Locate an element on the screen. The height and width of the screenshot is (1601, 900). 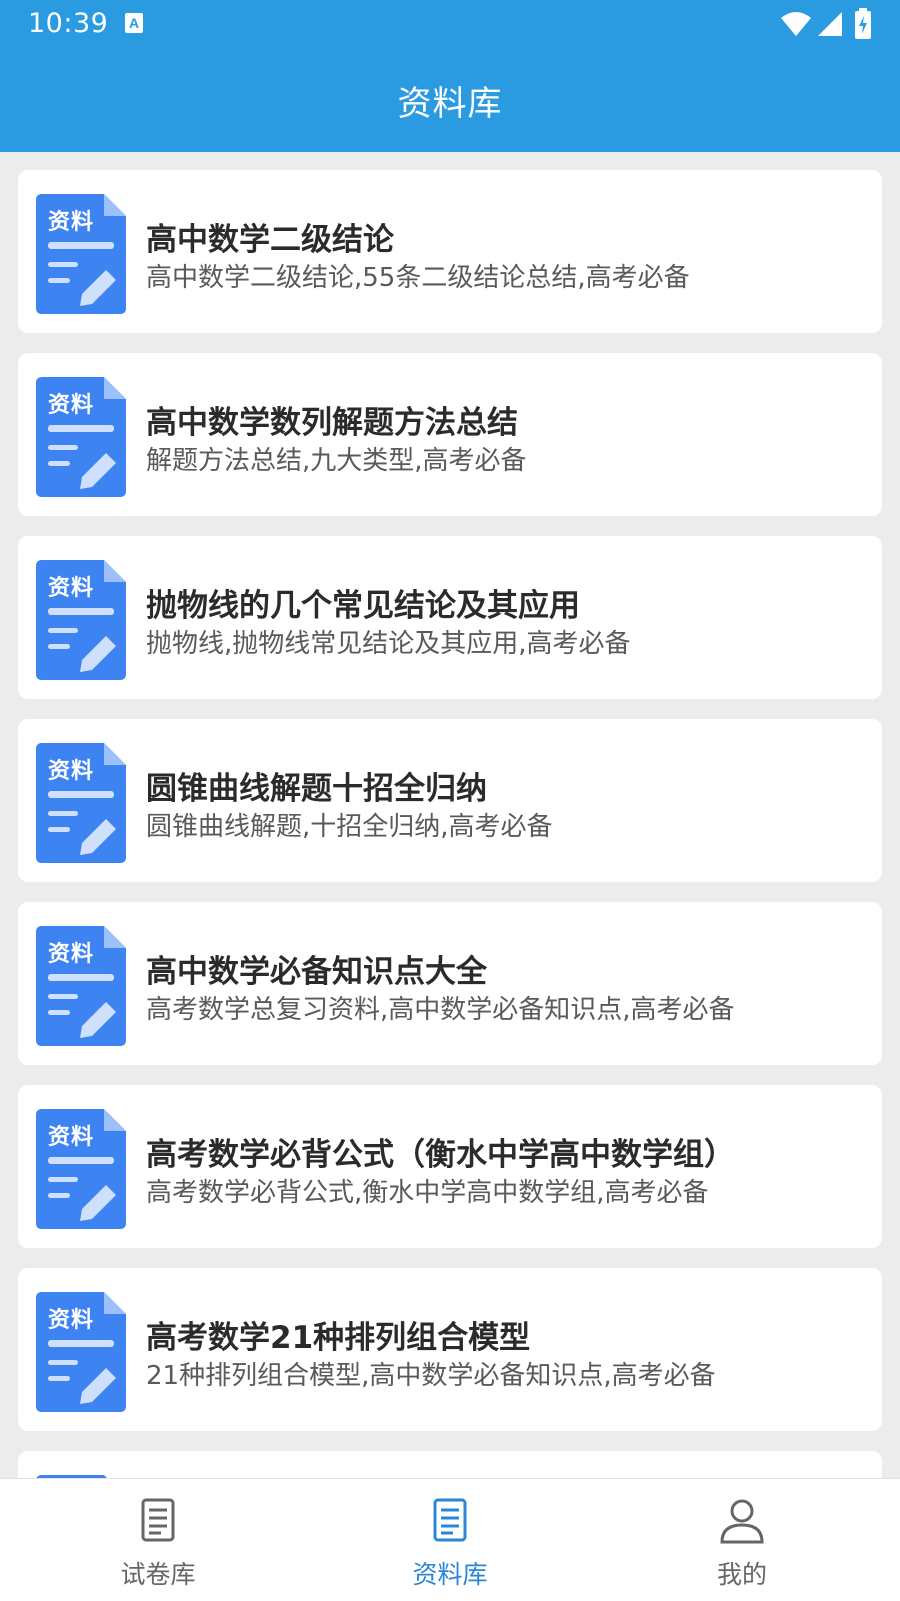
document-list-icon is located at coordinates (450, 1520).